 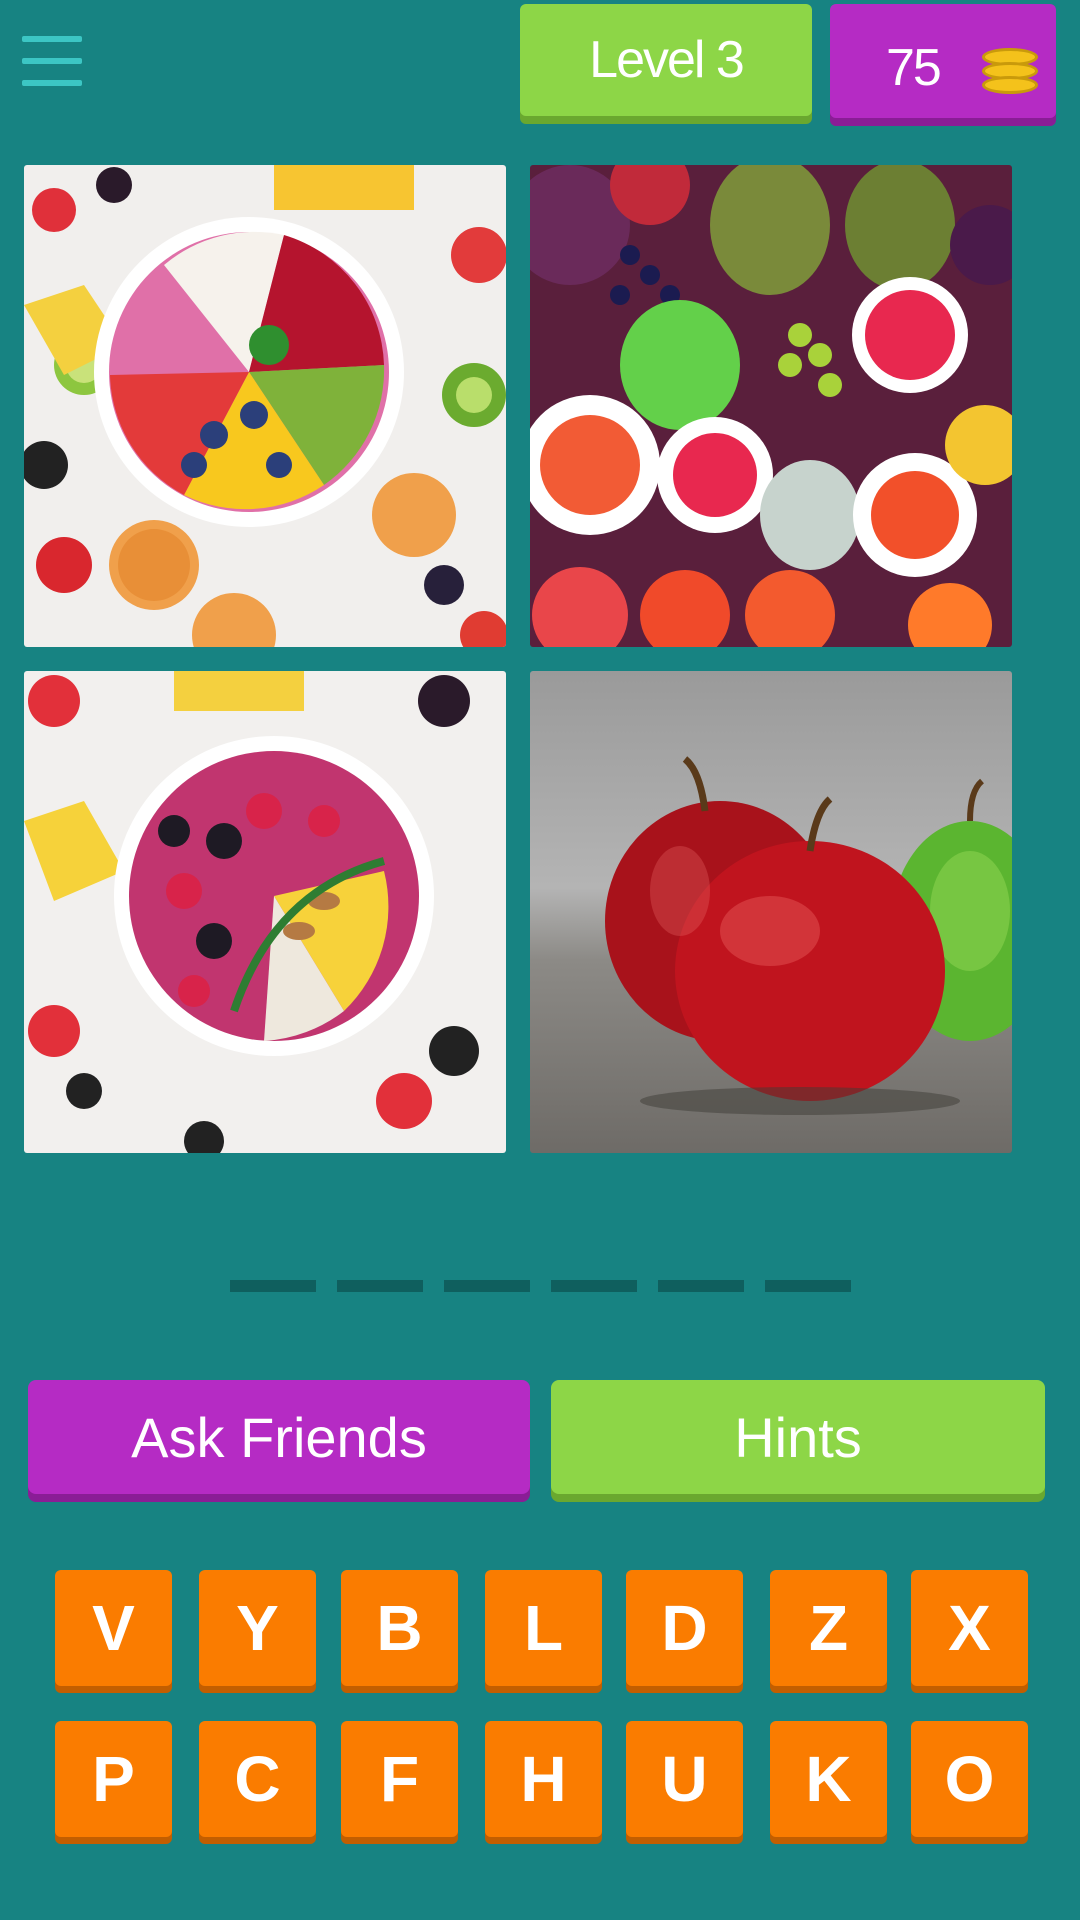 I want to click on coin-count: 75, so click(x=914, y=68).